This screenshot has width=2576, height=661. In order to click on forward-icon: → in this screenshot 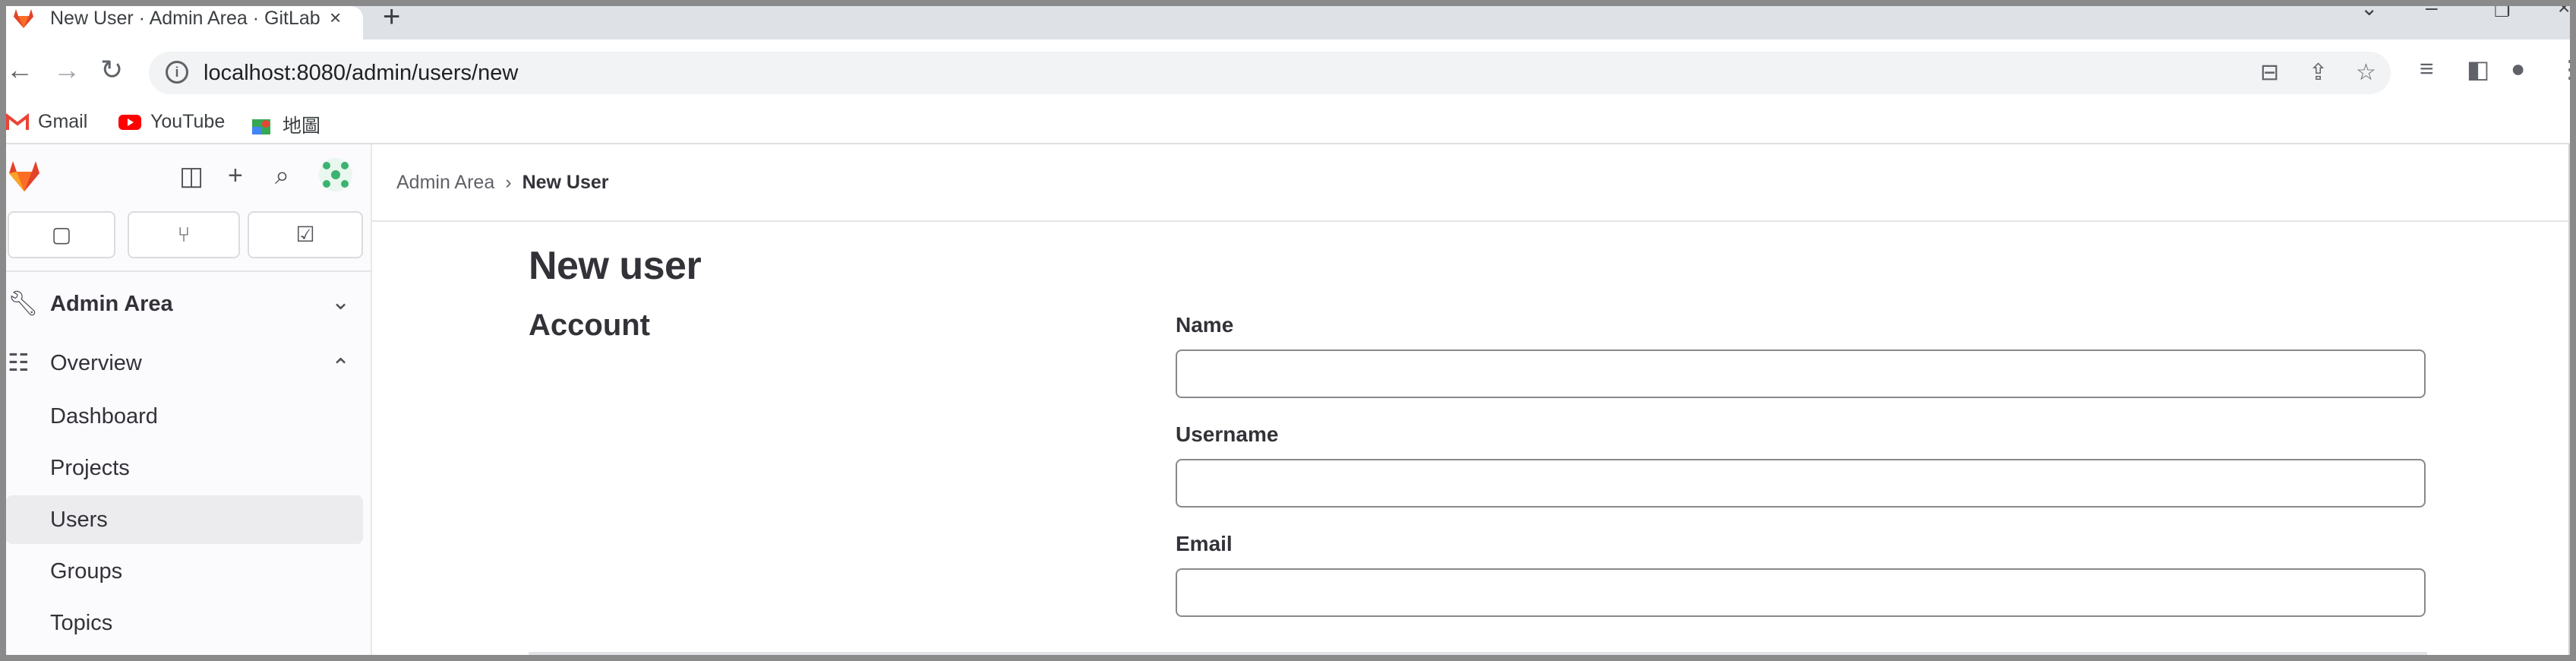, I will do `click(66, 70)`.